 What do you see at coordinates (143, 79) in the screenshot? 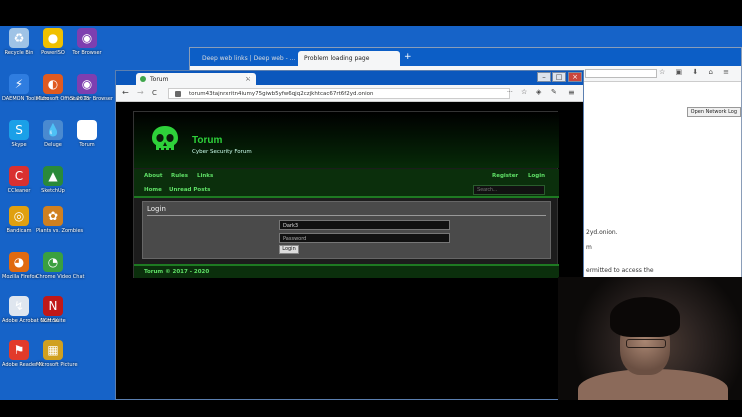
I see `torum-favicon-icon` at bounding box center [143, 79].